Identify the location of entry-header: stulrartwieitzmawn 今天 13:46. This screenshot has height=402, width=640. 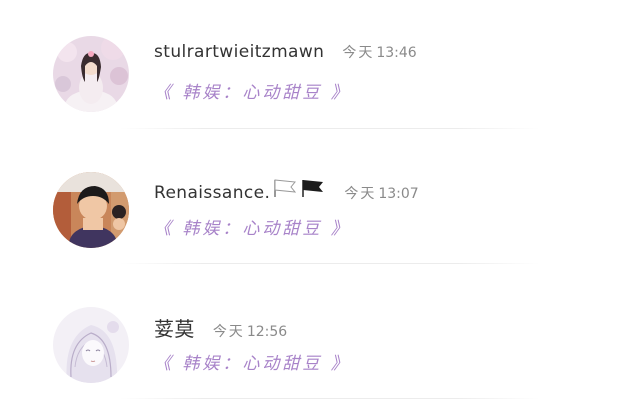
(285, 52).